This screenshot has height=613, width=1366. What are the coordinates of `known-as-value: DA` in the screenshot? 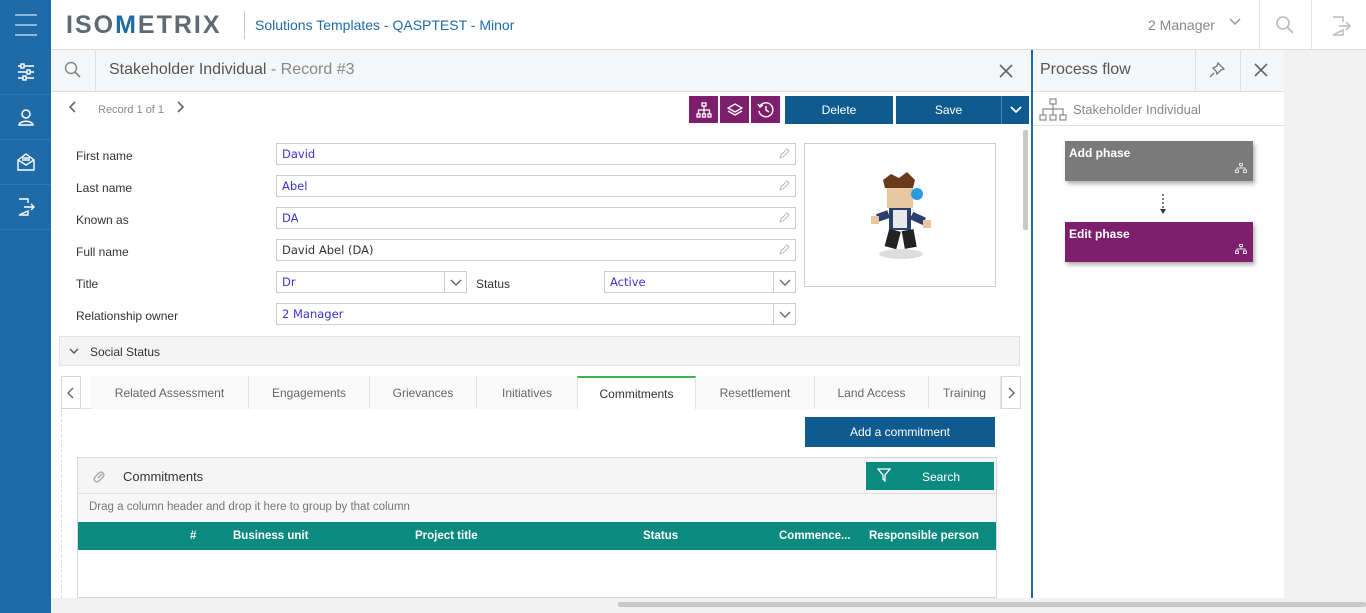 It's located at (290, 218).